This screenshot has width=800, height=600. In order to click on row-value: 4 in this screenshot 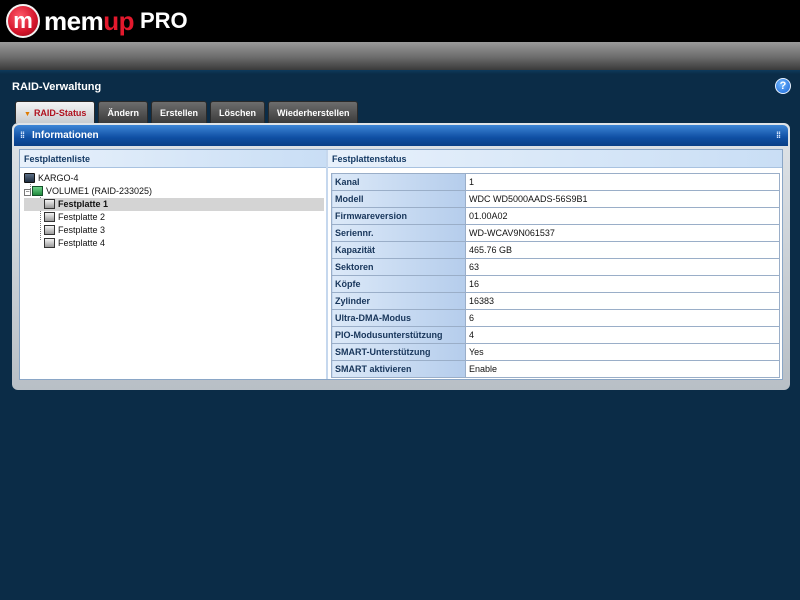, I will do `click(622, 335)`.